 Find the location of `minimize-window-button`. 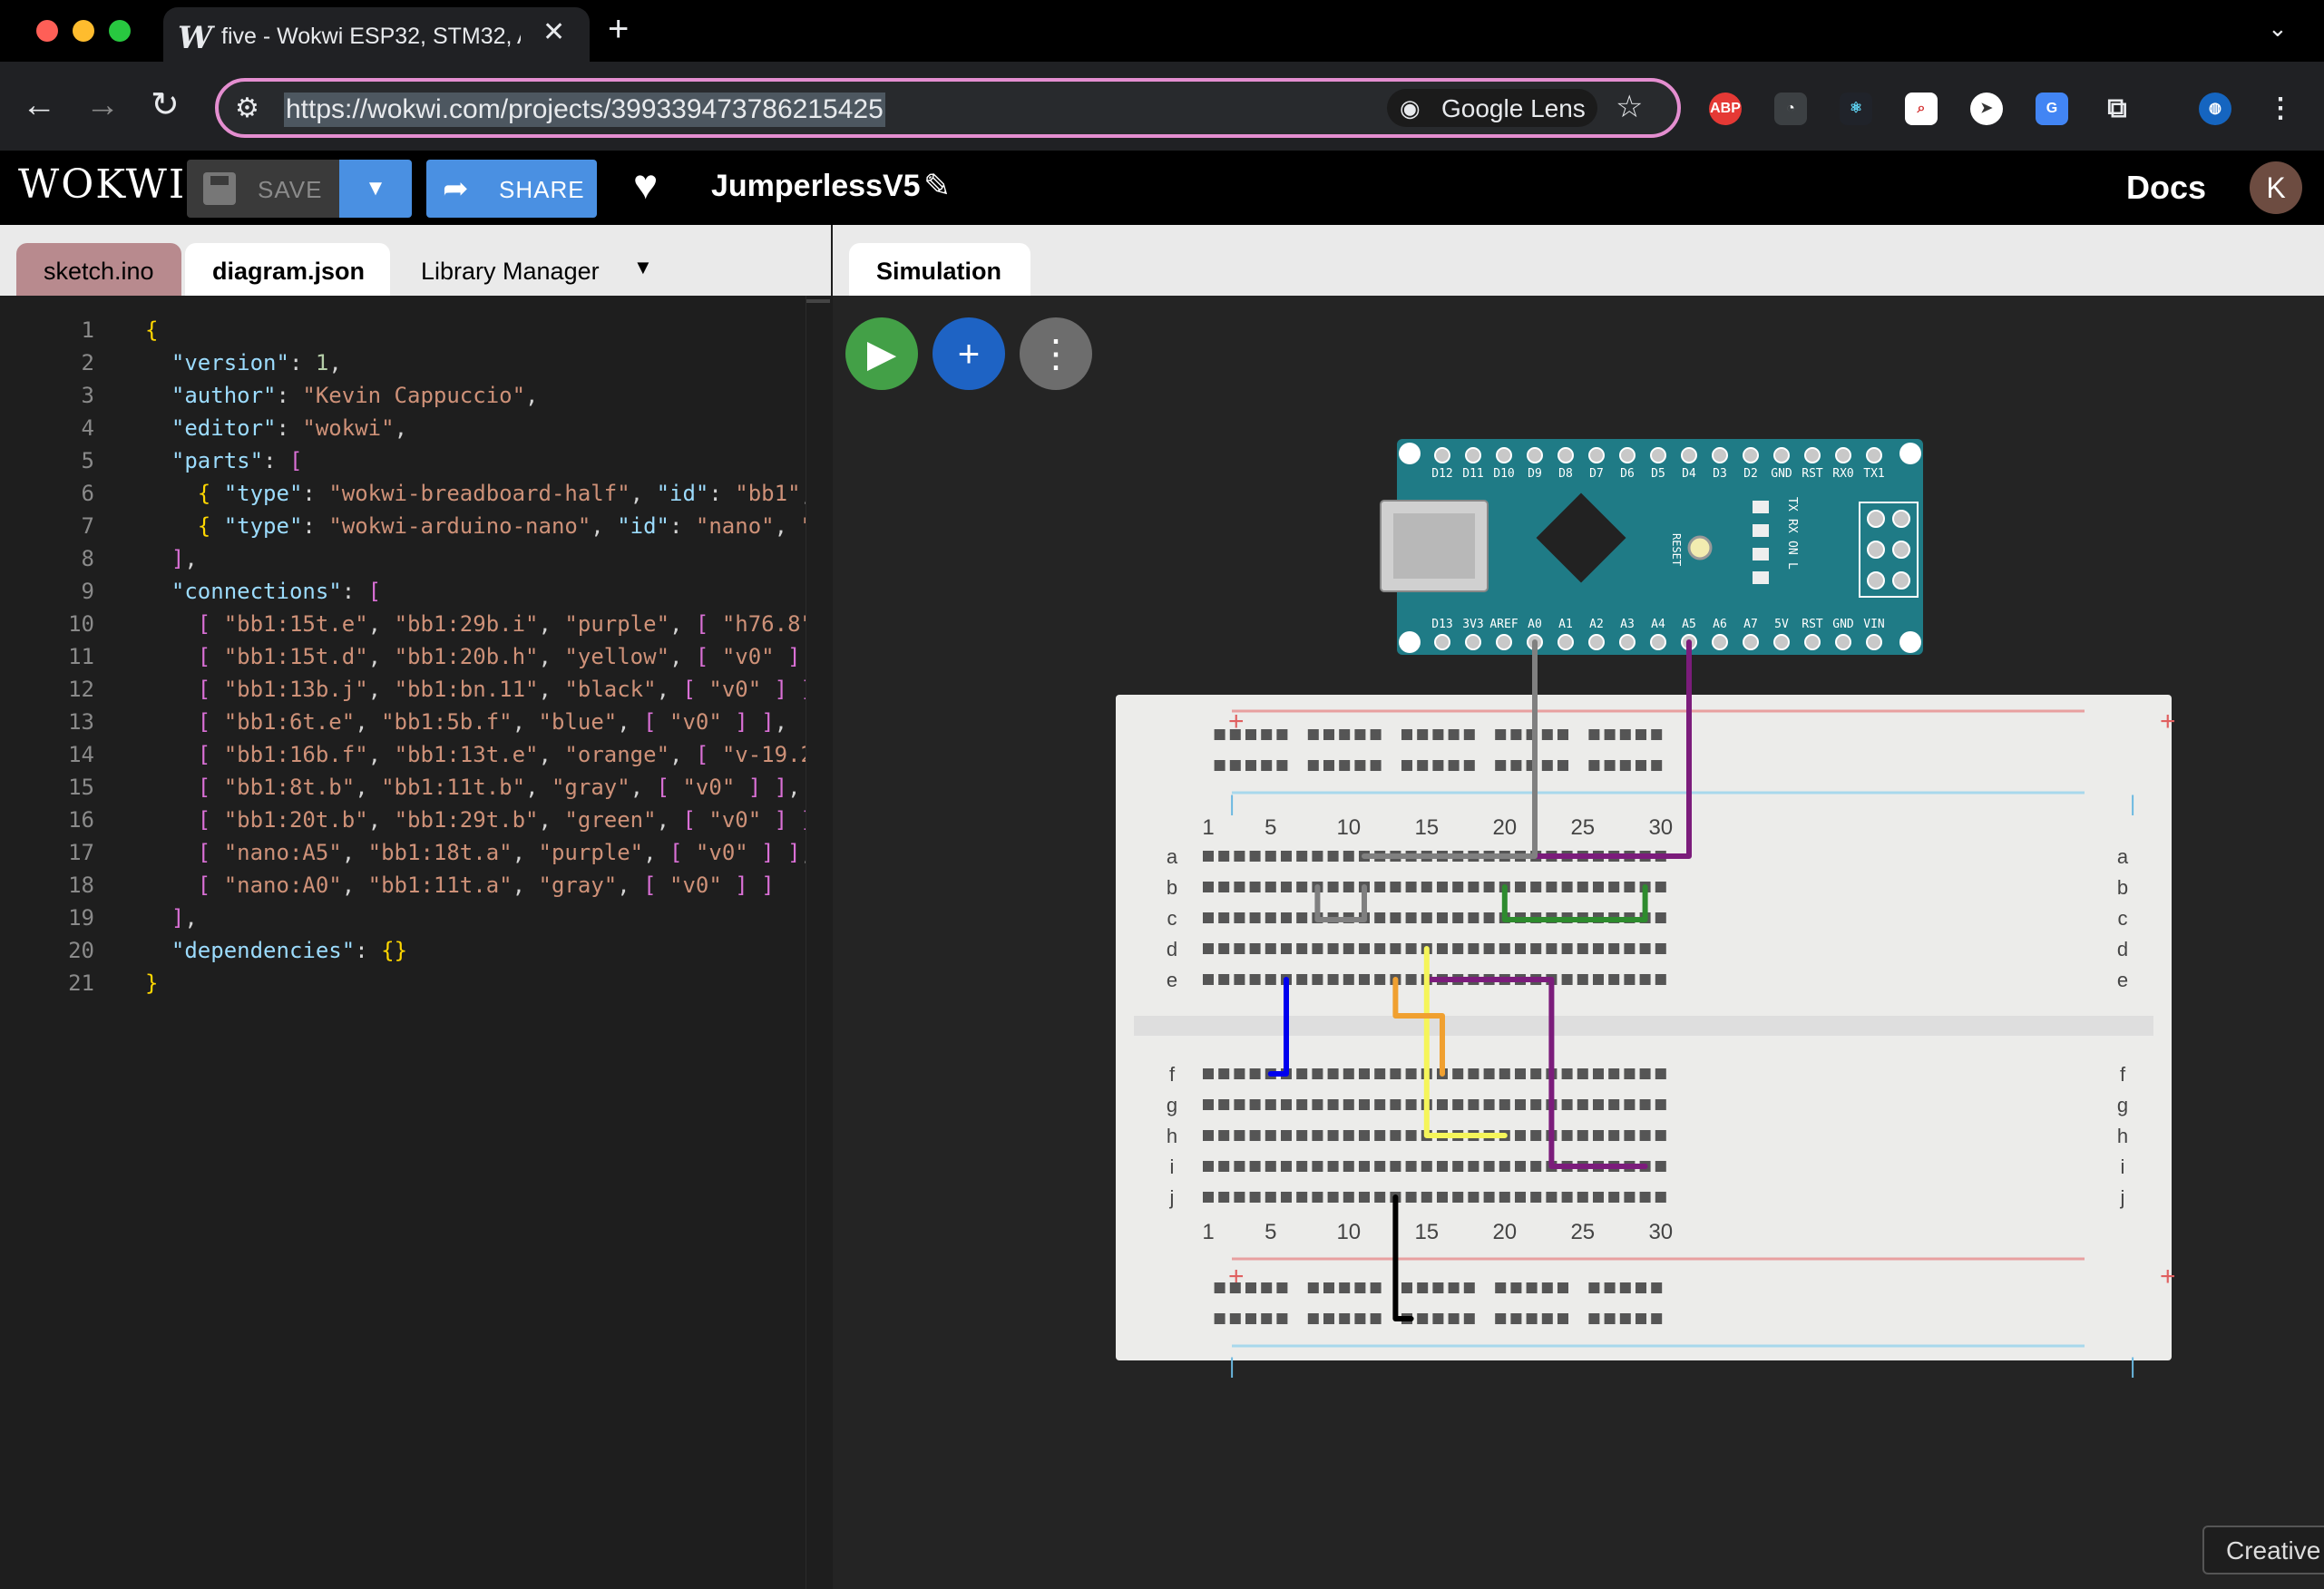

minimize-window-button is located at coordinates (83, 31).